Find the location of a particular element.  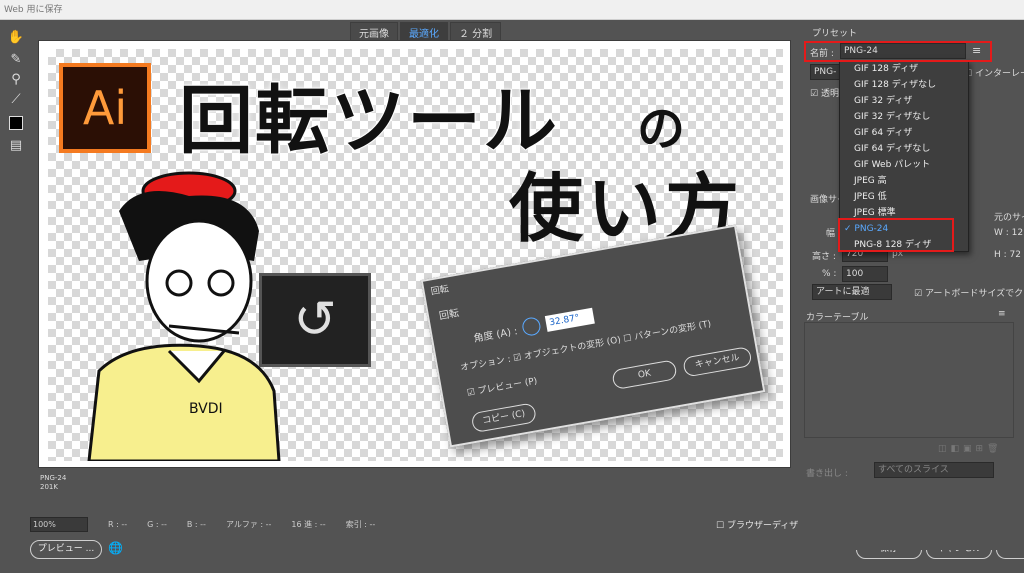

slice-select-icon: ✎ is located at coordinates (16, 60).